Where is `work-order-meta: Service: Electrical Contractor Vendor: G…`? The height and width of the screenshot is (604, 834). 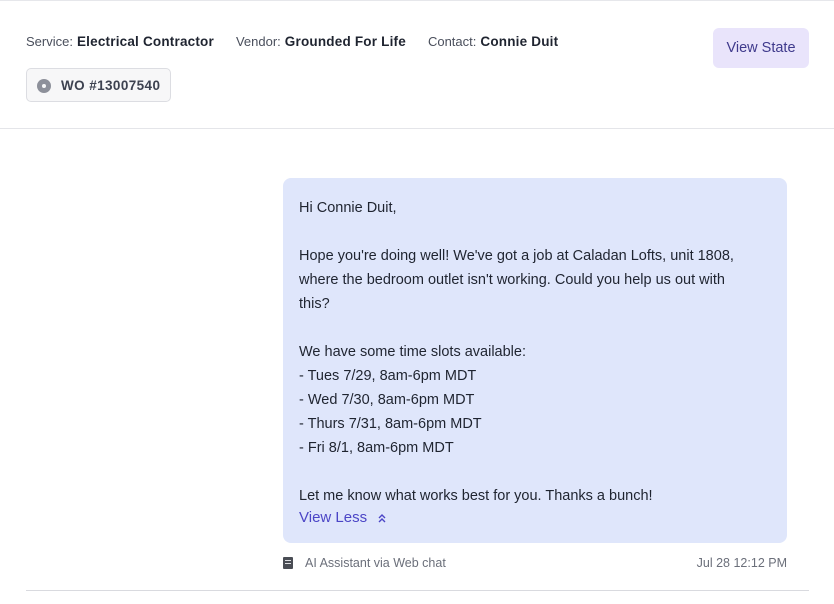
work-order-meta: Service: Electrical Contractor Vendor: G… is located at coordinates (303, 41).